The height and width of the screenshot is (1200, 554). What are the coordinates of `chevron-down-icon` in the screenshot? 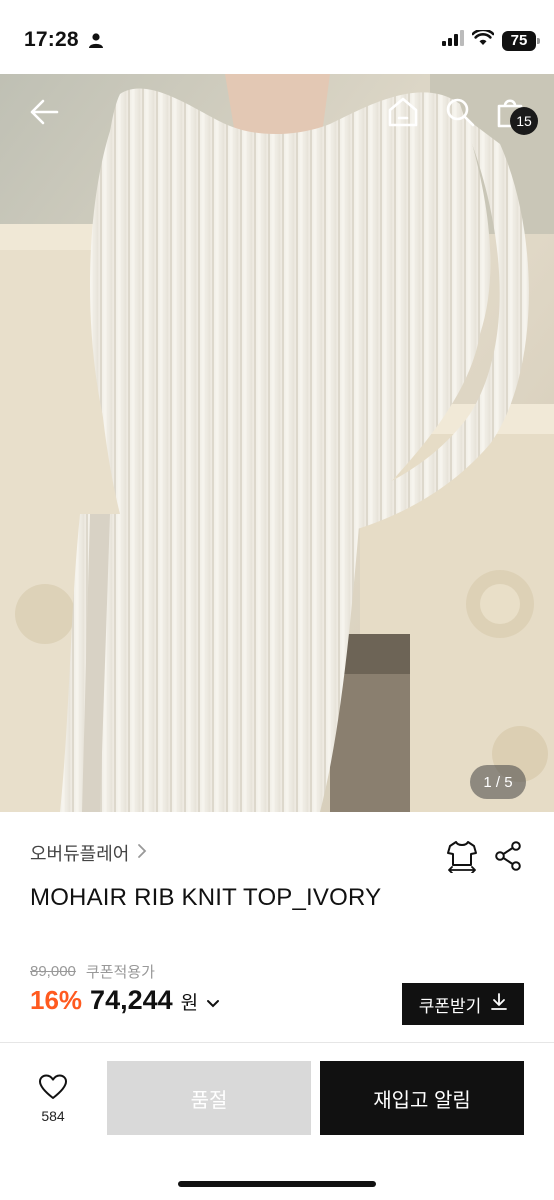 It's located at (213, 1005).